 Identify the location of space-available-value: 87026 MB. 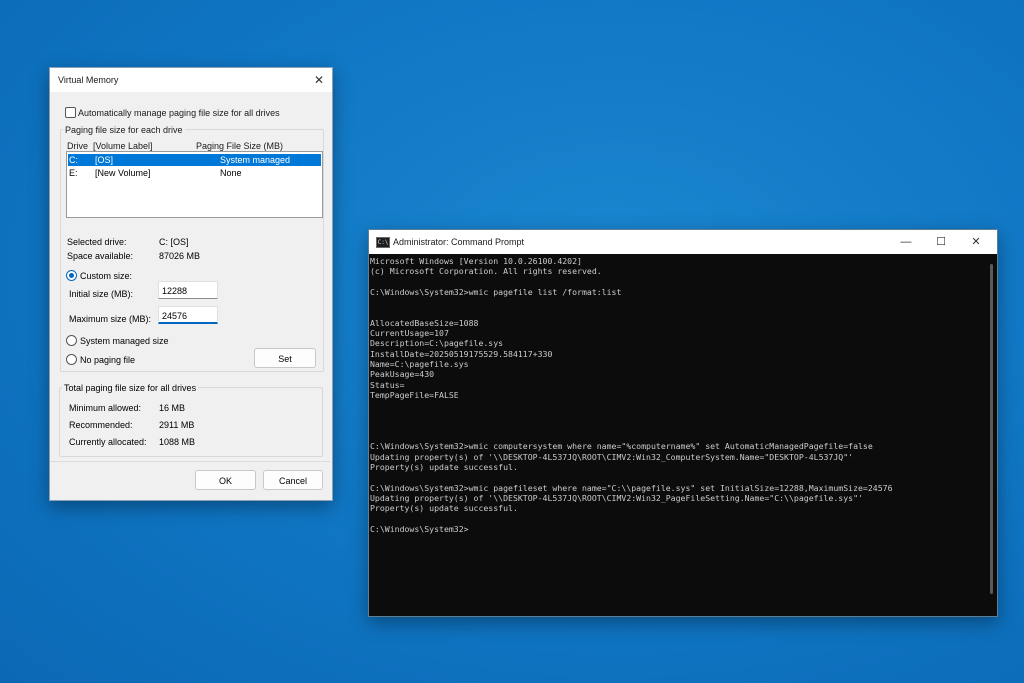
(180, 256).